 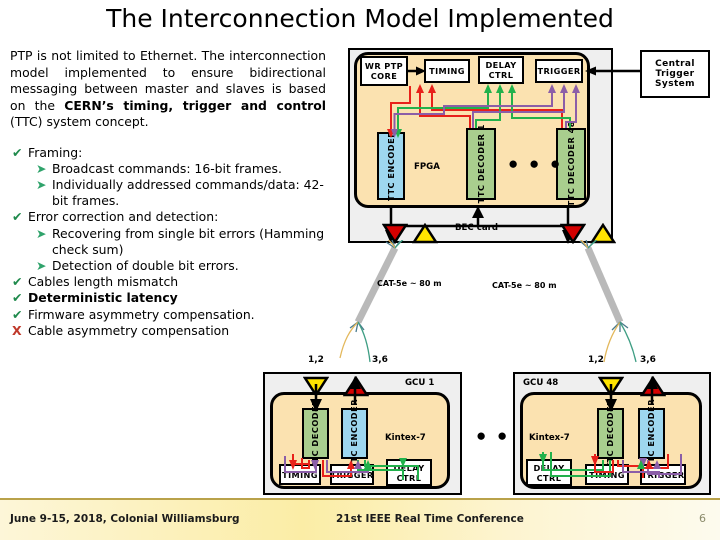 I want to click on gcu1-signal-routing, so click(x=351, y=428).